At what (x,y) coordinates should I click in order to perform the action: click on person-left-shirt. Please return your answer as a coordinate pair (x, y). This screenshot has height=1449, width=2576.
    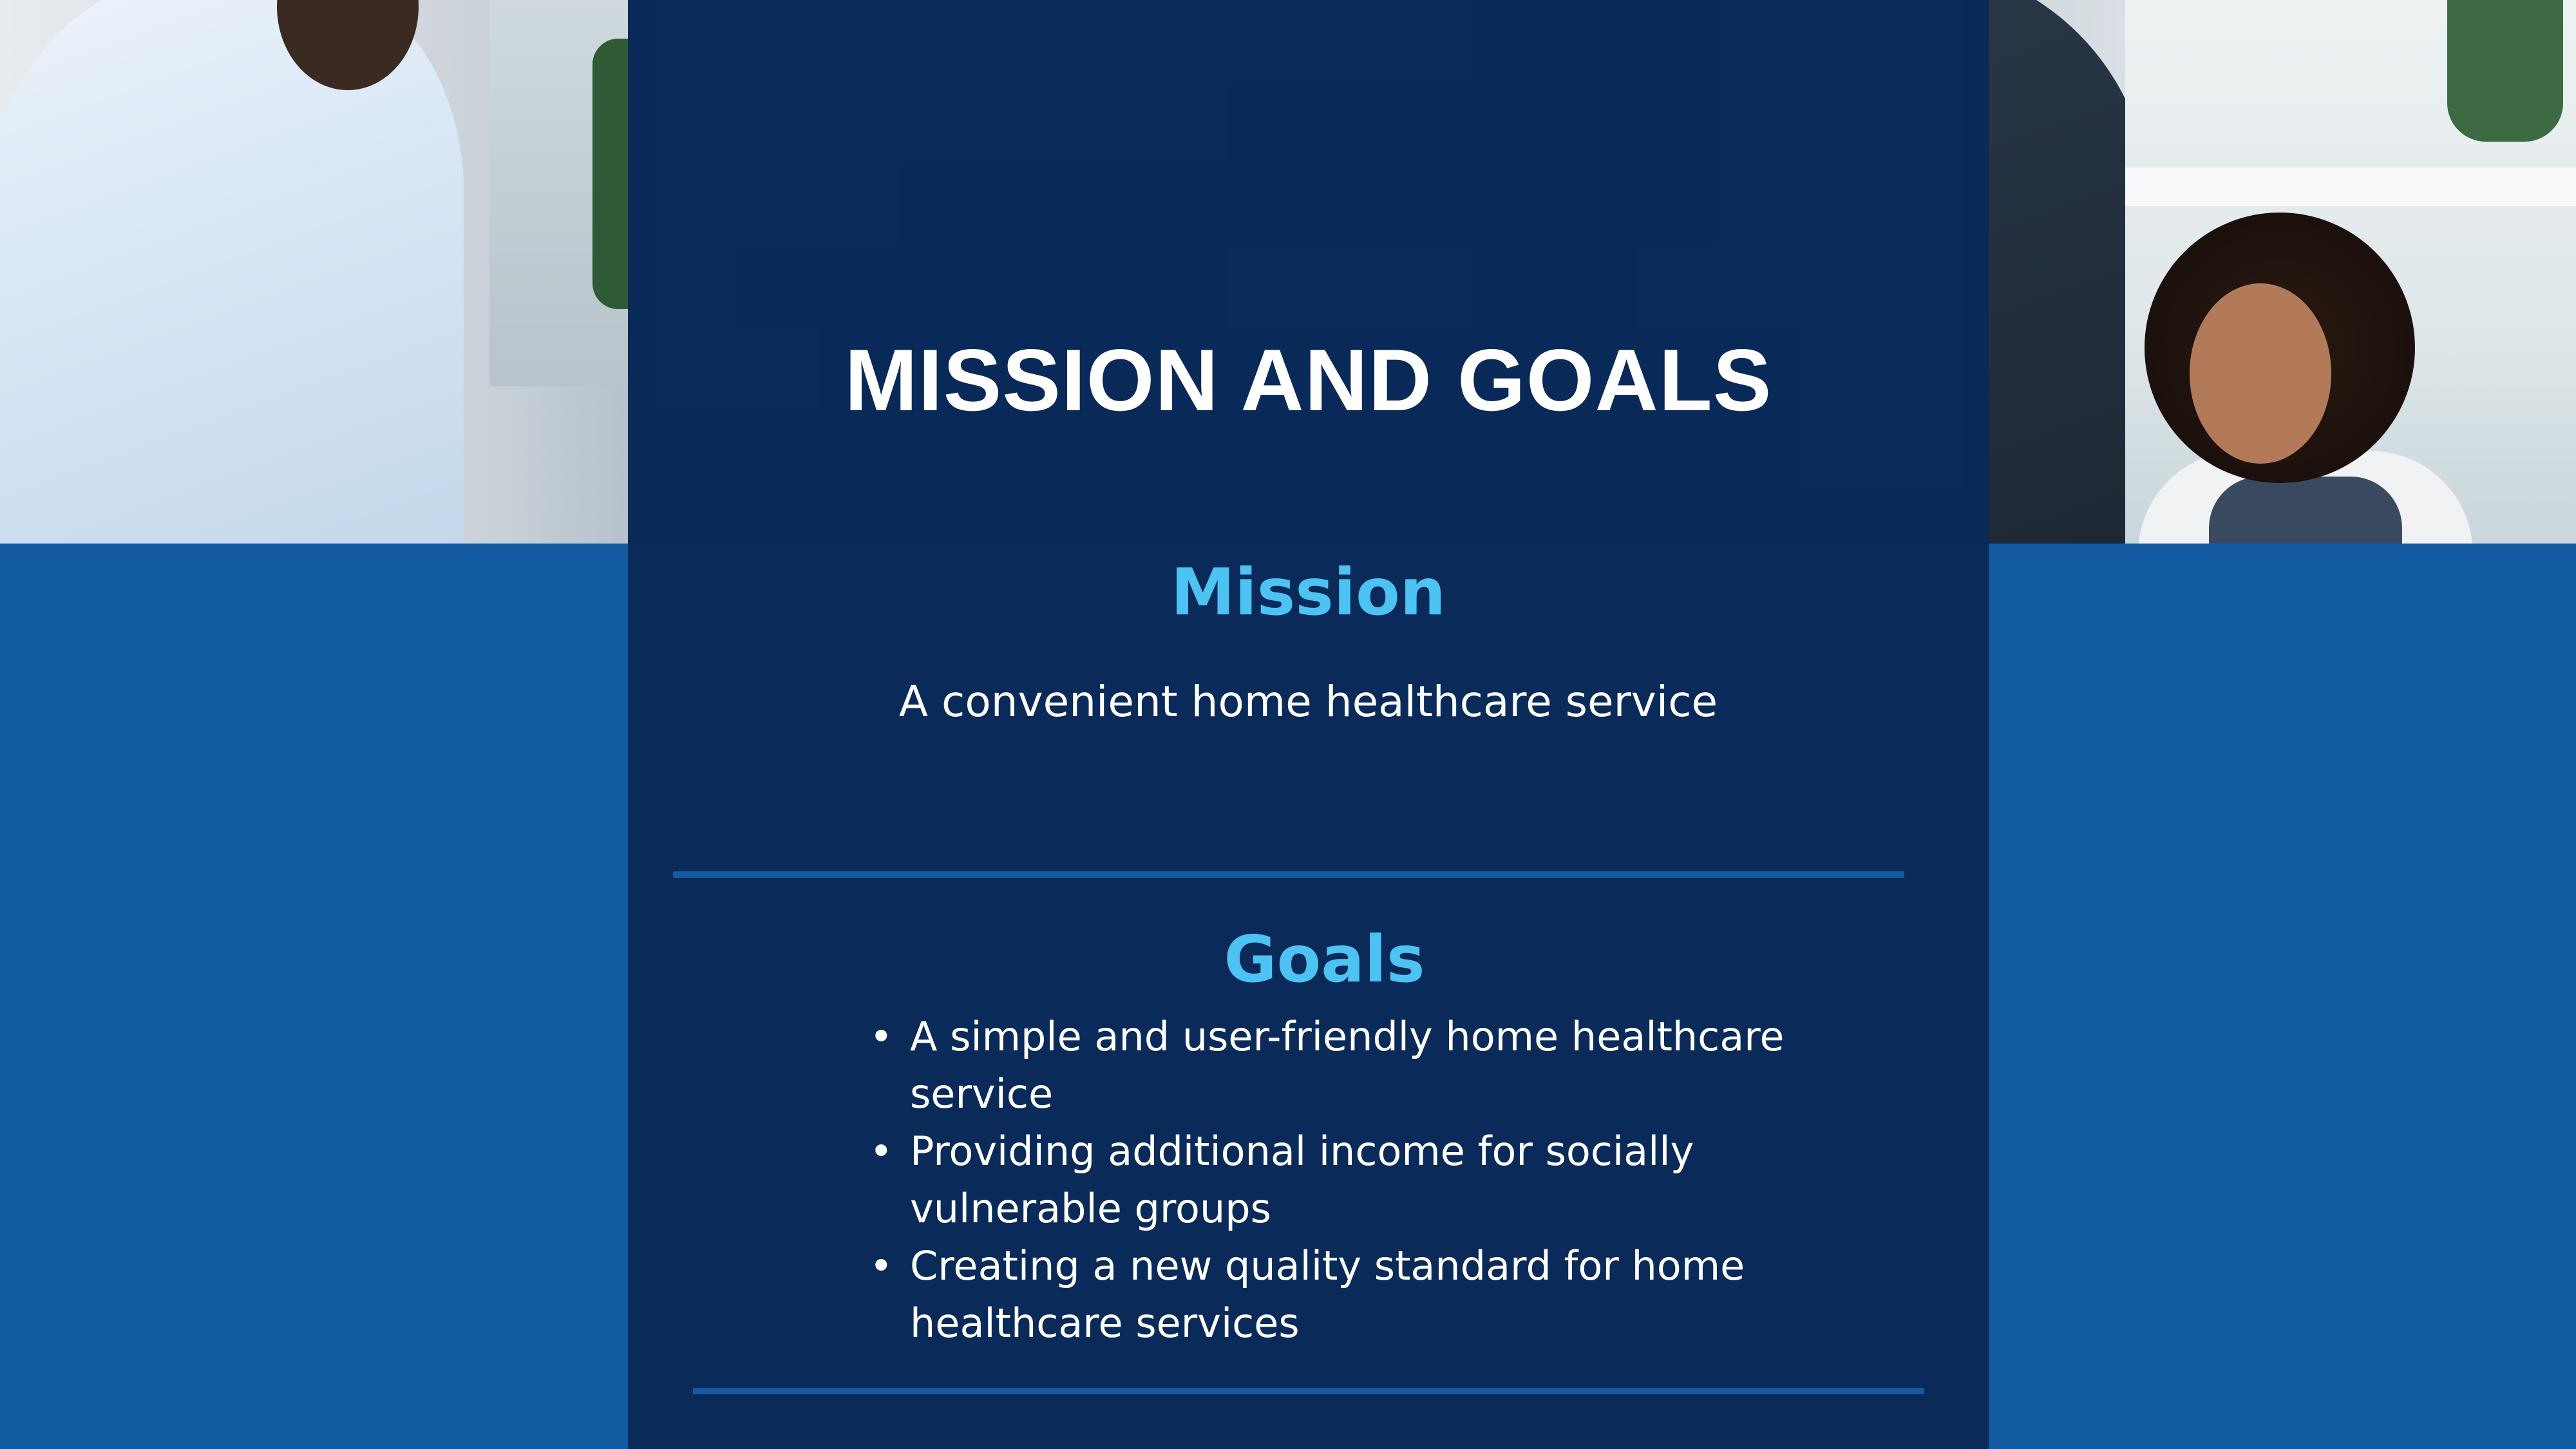
    Looking at the image, I should click on (232, 272).